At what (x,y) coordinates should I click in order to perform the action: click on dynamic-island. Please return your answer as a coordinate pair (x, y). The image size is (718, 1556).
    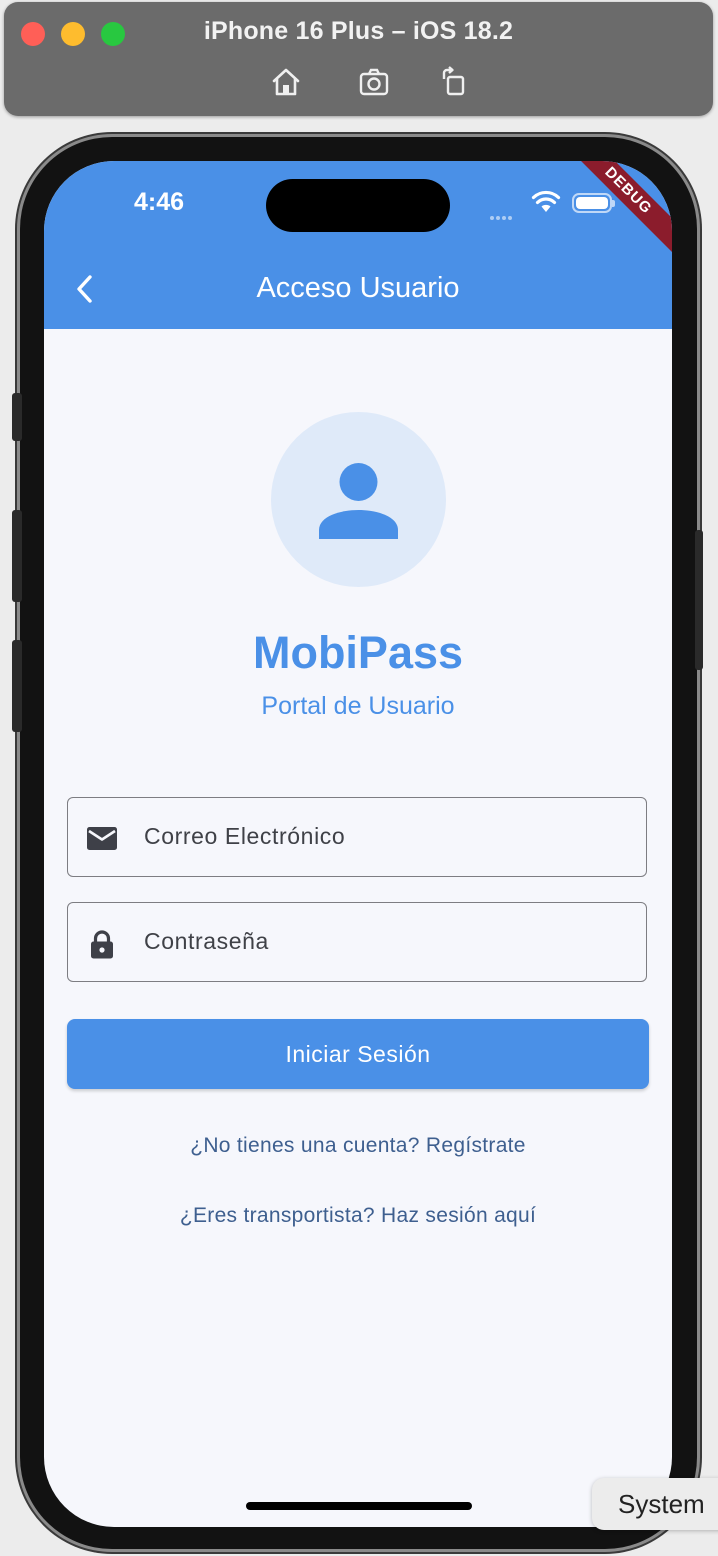
    Looking at the image, I should click on (358, 205).